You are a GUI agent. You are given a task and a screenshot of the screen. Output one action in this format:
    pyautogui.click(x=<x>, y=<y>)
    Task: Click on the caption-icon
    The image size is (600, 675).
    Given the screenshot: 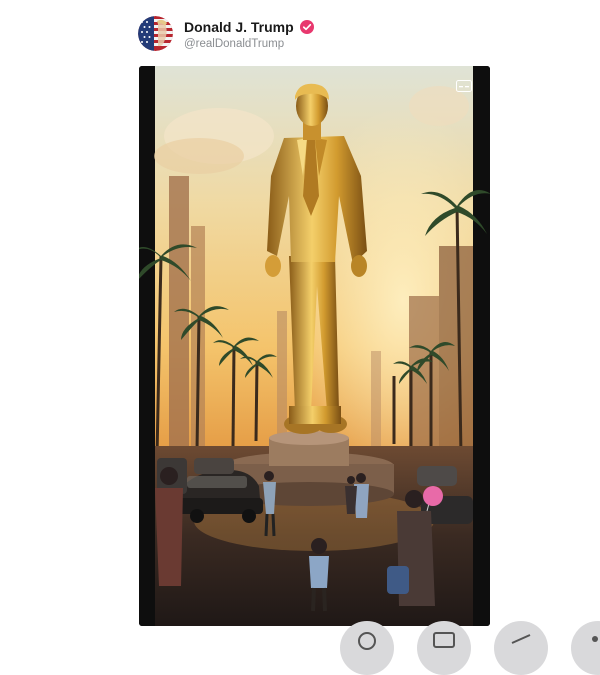 What is the action you would take?
    pyautogui.click(x=464, y=86)
    